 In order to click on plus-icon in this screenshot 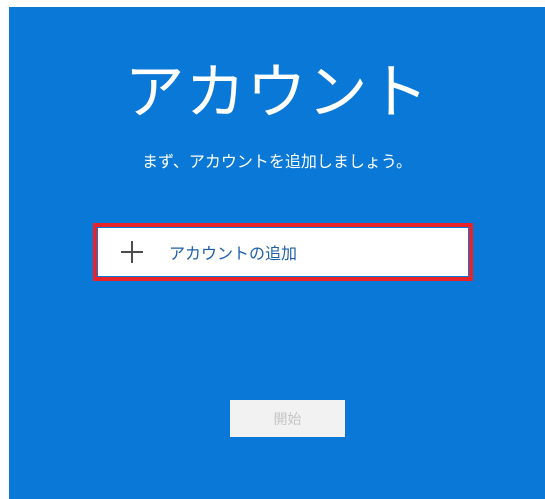, I will do `click(132, 252)`.